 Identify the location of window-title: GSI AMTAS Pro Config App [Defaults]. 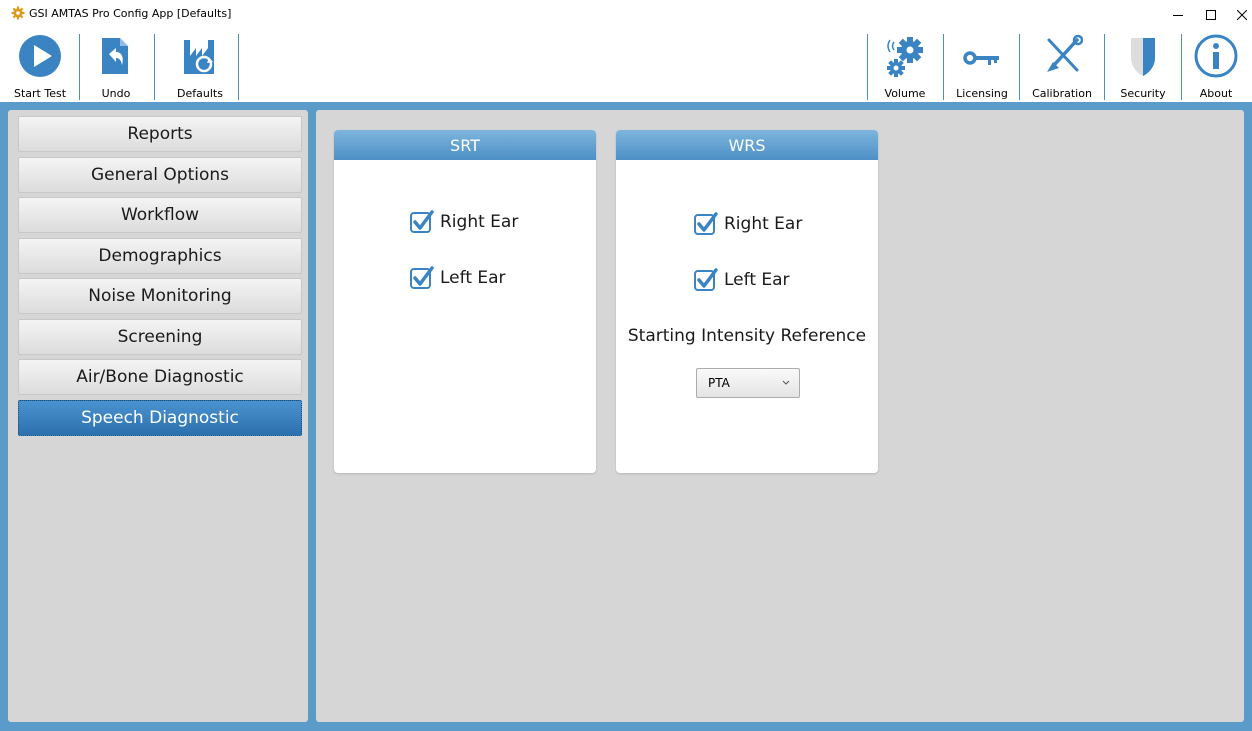
(130, 13).